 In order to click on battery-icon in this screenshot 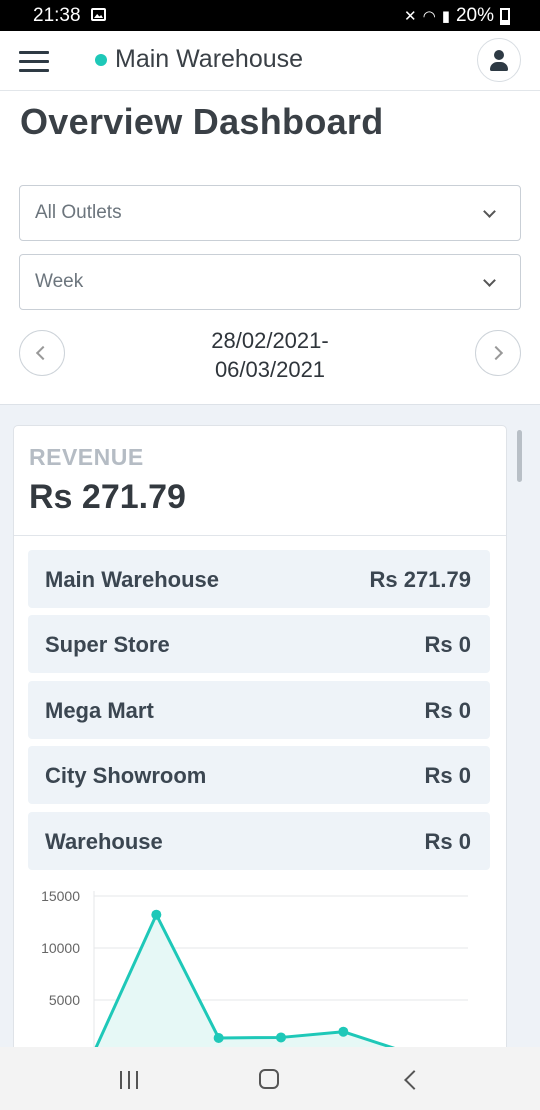, I will do `click(505, 16)`.